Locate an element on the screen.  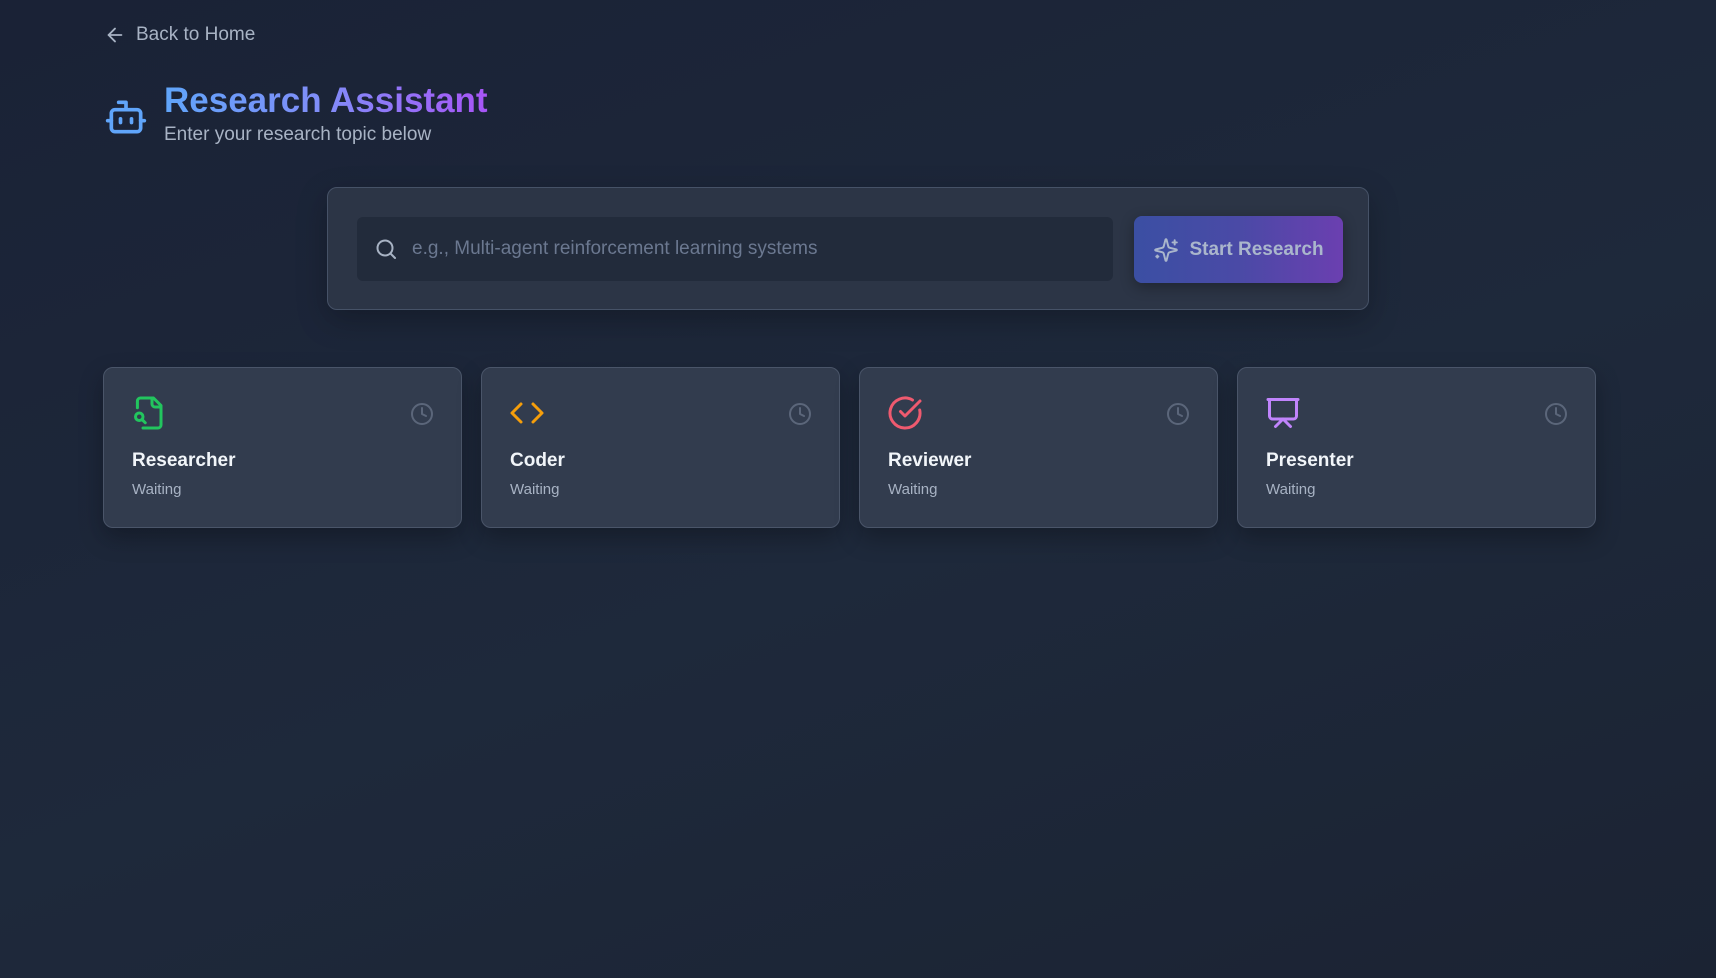
search-panel: Start Research is located at coordinates (848, 248).